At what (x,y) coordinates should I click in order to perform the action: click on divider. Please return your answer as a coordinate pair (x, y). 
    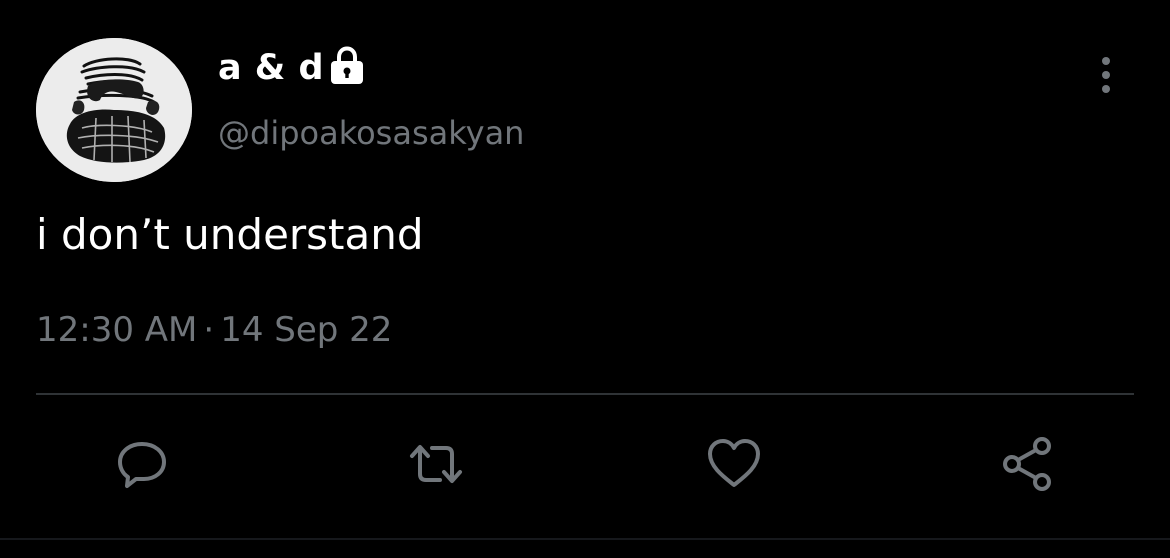
    Looking at the image, I should click on (585, 394).